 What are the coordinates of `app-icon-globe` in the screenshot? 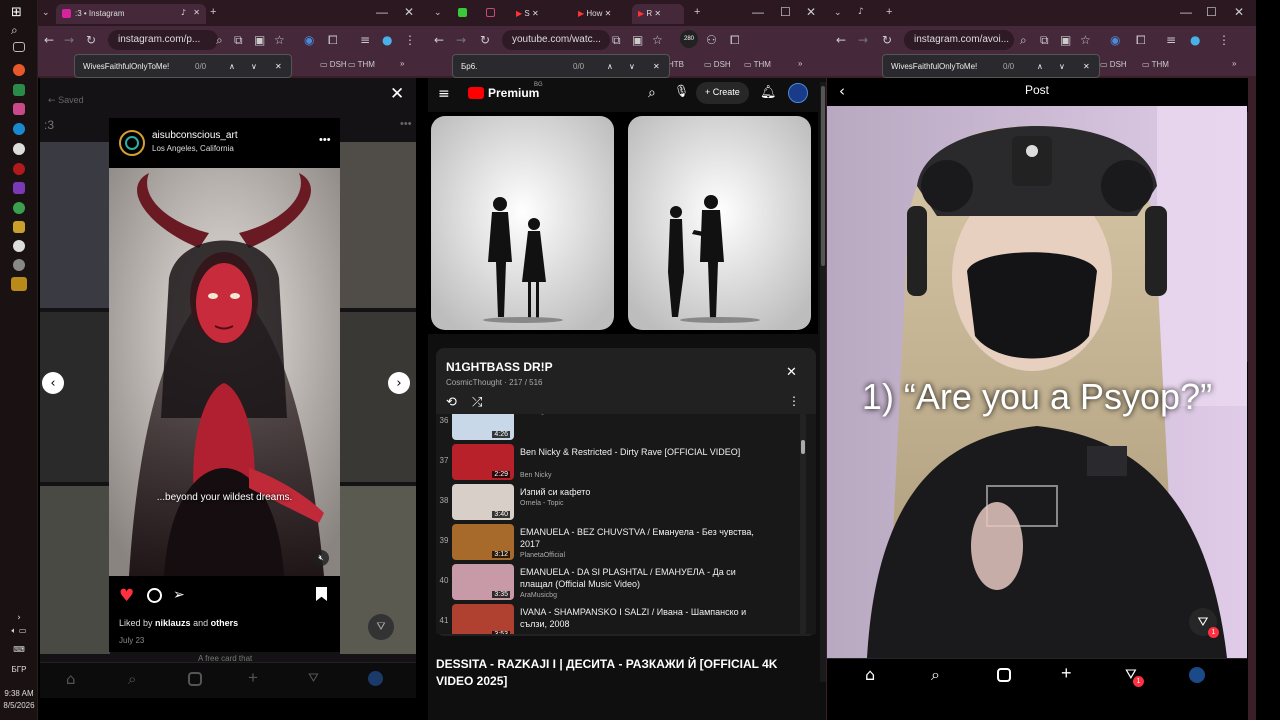 It's located at (19, 208).